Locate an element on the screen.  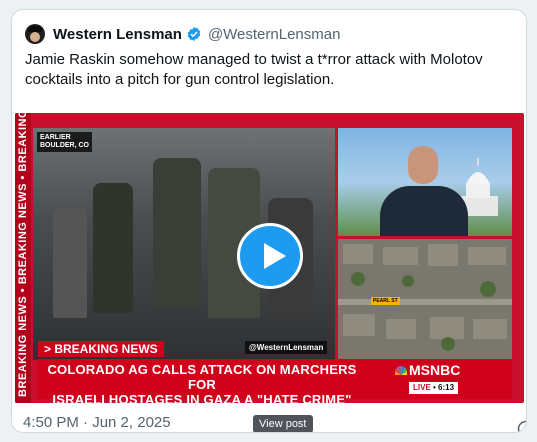
speaker-head is located at coordinates (423, 165).